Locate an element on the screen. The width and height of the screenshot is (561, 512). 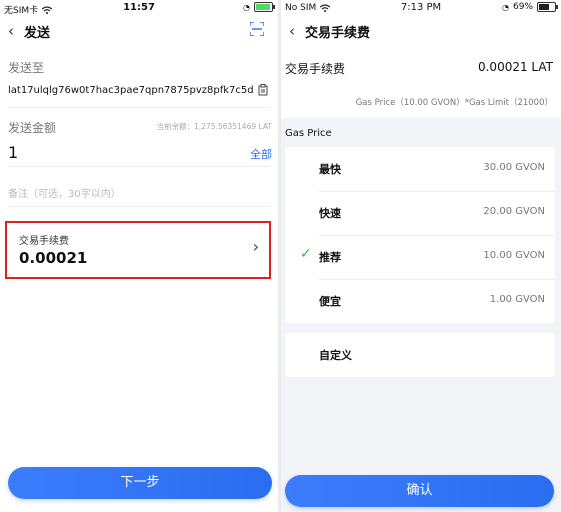
option-fast: 快速 20.00 GVON is located at coordinates (420, 213).